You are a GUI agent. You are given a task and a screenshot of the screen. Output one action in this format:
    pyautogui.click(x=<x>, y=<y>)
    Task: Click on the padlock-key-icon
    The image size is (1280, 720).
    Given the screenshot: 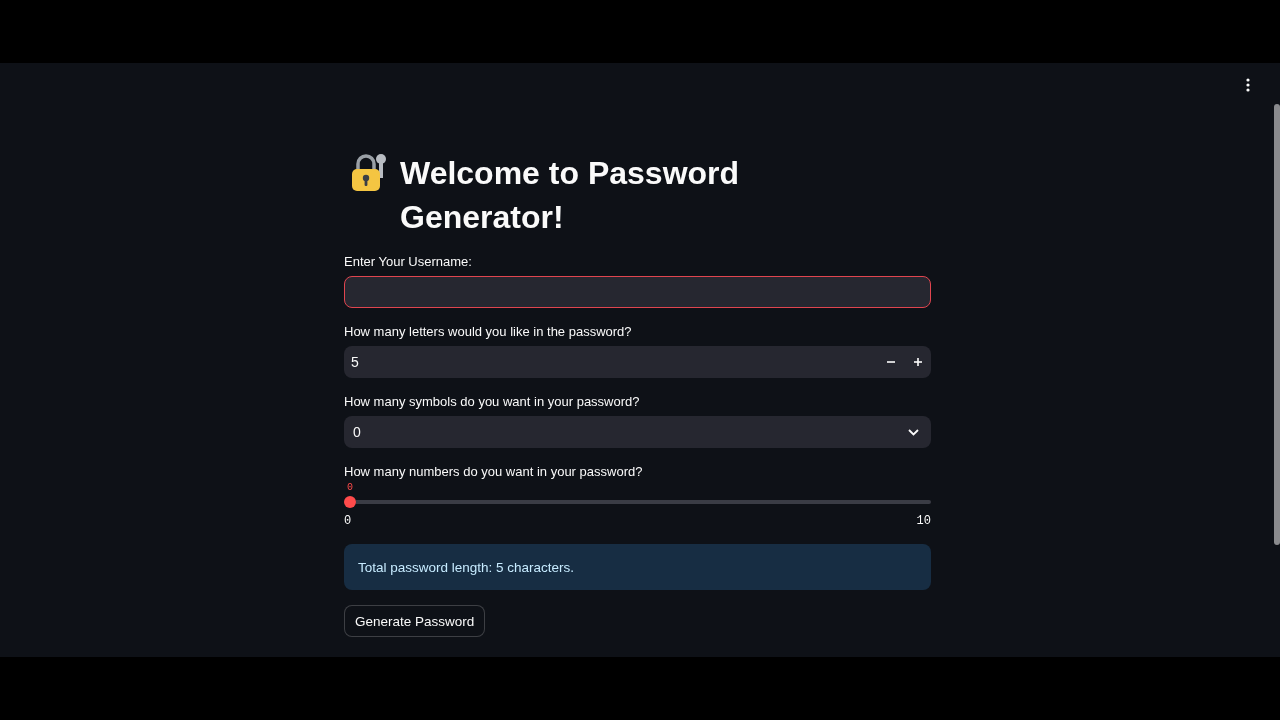 What is the action you would take?
    pyautogui.click(x=369, y=172)
    